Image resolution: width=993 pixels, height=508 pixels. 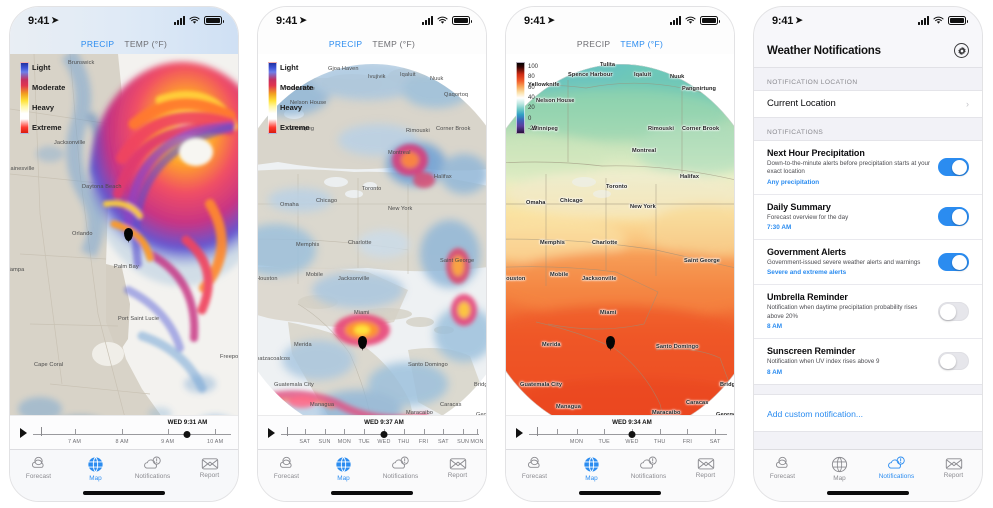 I want to click on tab-precip-1: PRECIP, so click(x=97, y=44).